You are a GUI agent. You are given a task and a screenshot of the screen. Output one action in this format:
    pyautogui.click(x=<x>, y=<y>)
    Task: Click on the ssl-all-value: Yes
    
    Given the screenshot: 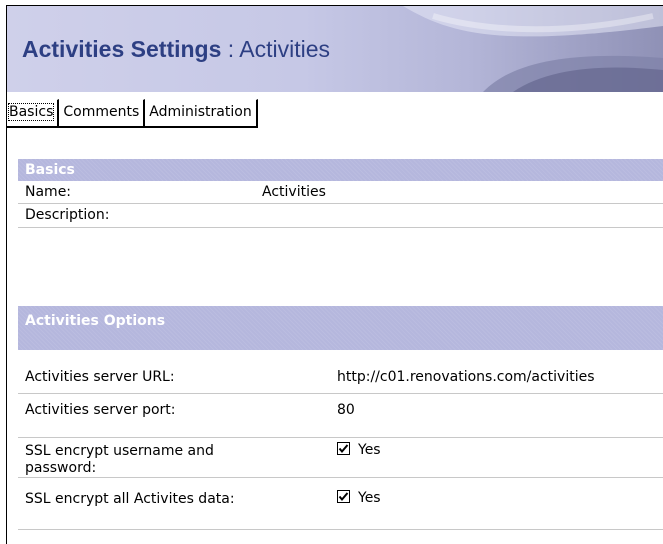 What is the action you would take?
    pyautogui.click(x=369, y=498)
    